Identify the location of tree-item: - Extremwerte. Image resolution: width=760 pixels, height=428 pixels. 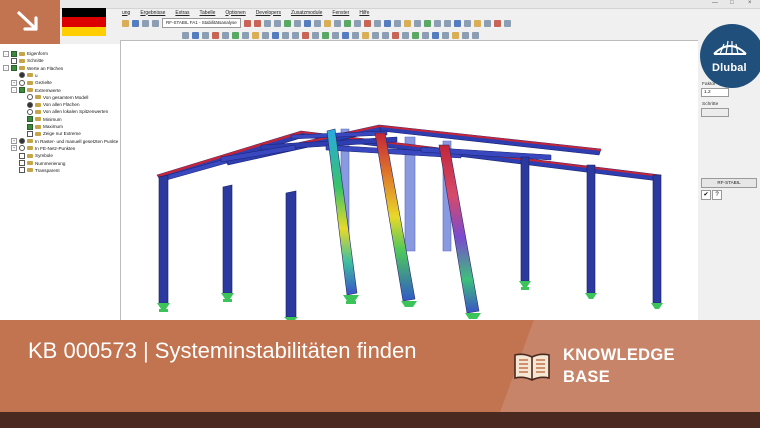
(36, 90).